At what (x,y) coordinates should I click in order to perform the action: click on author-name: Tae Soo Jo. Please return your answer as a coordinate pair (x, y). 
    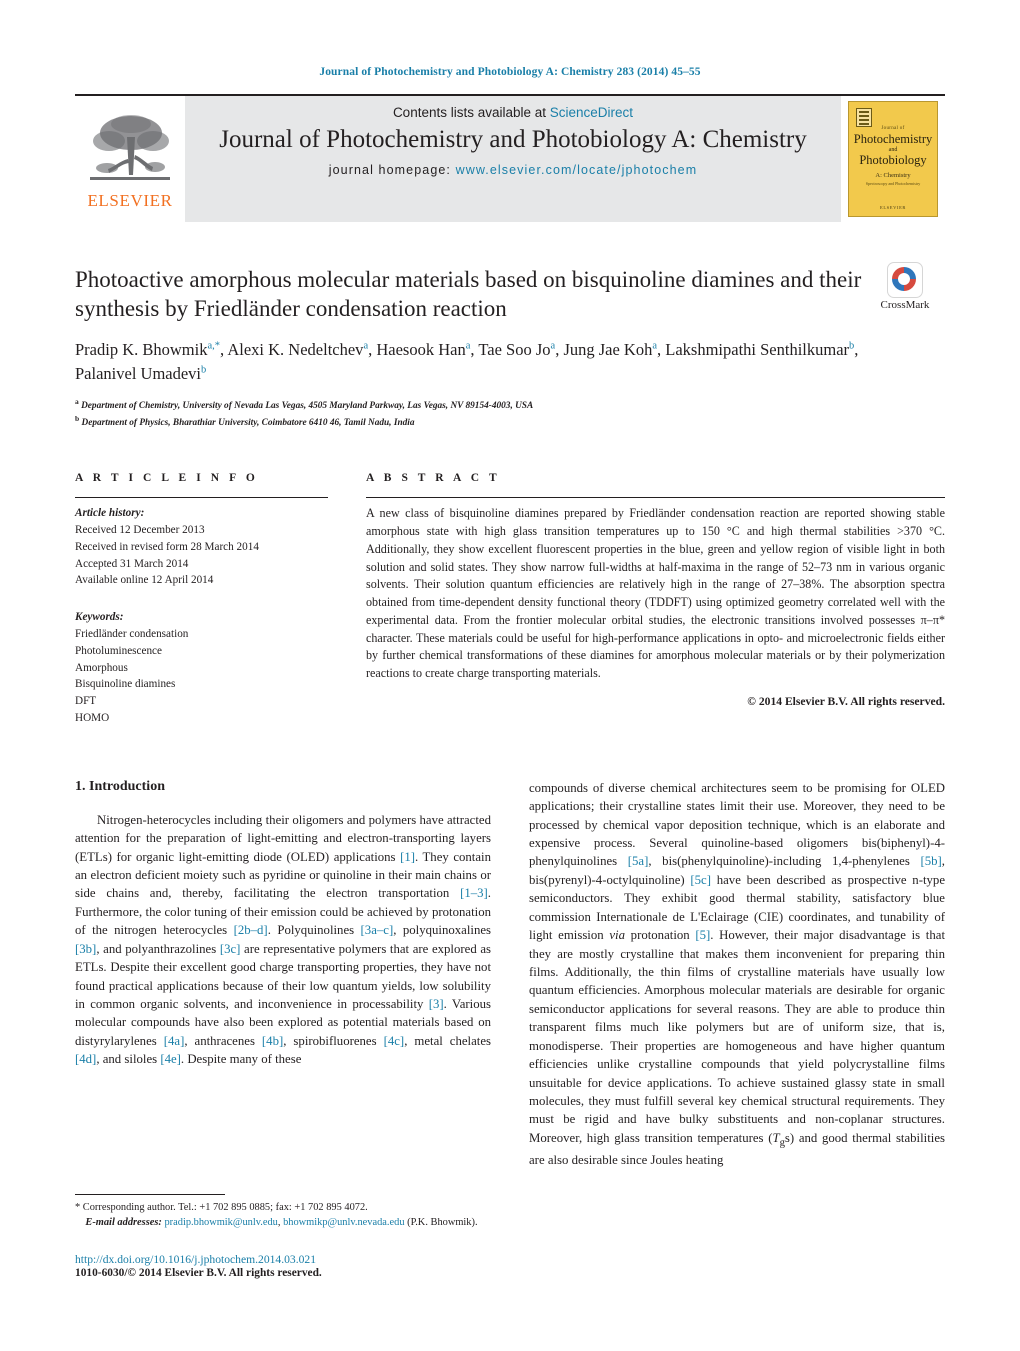
    Looking at the image, I should click on (514, 349).